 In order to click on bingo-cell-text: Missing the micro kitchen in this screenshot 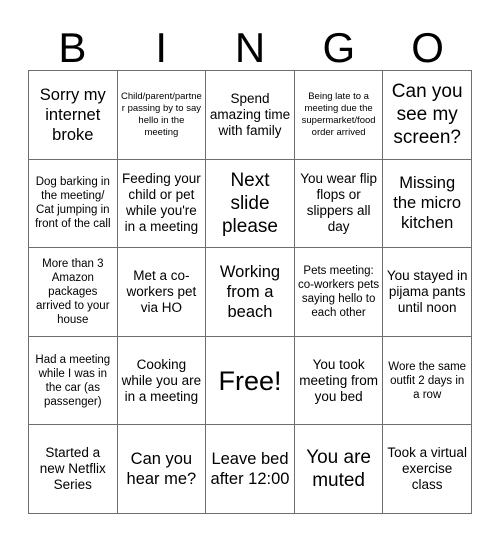, I will do `click(427, 203)`.